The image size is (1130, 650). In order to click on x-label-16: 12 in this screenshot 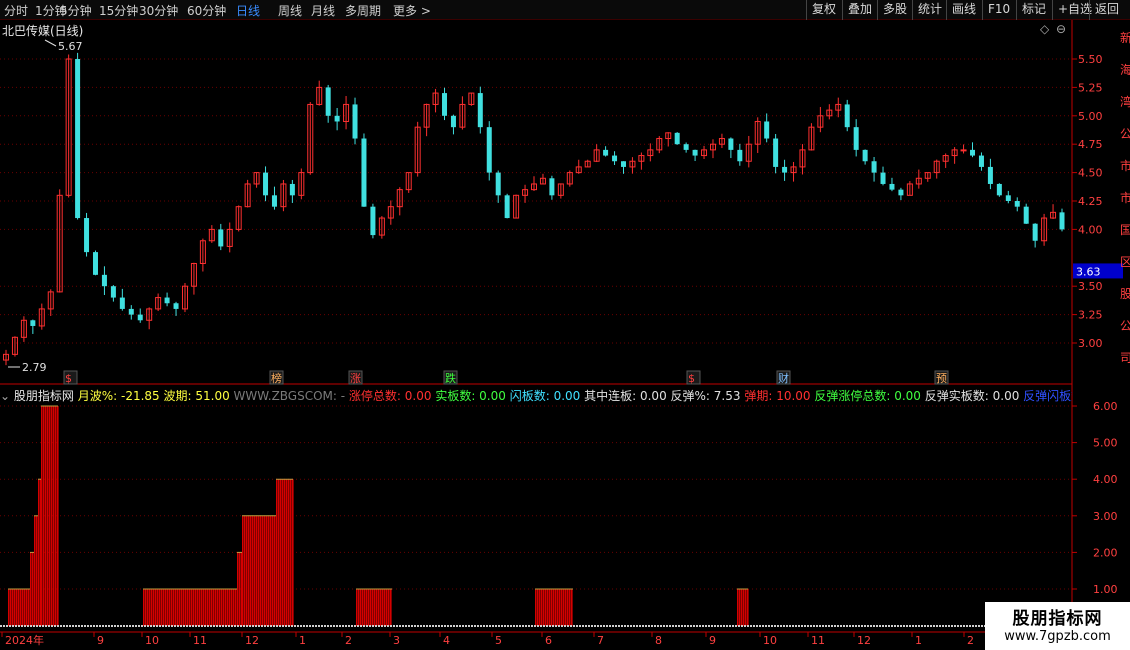, I will do `click(864, 640)`.